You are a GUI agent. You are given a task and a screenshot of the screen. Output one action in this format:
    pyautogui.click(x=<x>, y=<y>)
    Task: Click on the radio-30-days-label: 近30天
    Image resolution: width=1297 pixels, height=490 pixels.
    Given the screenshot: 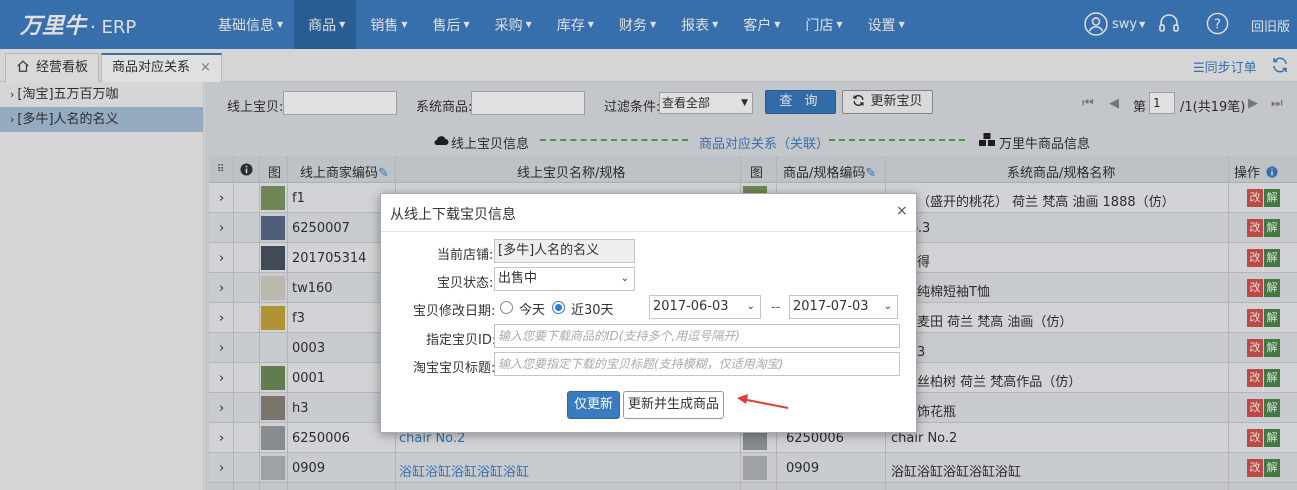 What is the action you would take?
    pyautogui.click(x=592, y=308)
    